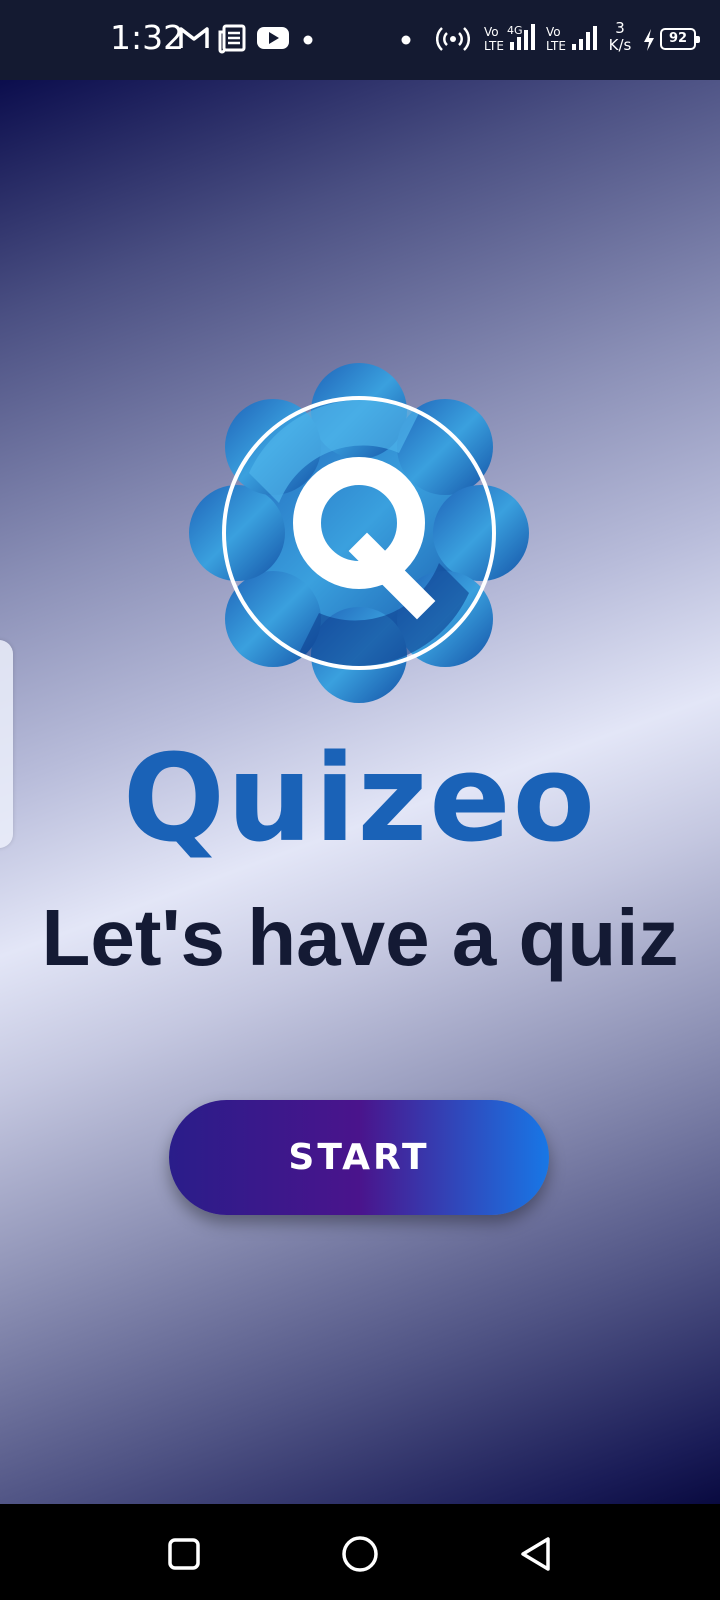 Image resolution: width=720 pixels, height=1600 pixels. Describe the element at coordinates (620, 45) in the screenshot. I see `network-speed-unit: K/s` at that location.